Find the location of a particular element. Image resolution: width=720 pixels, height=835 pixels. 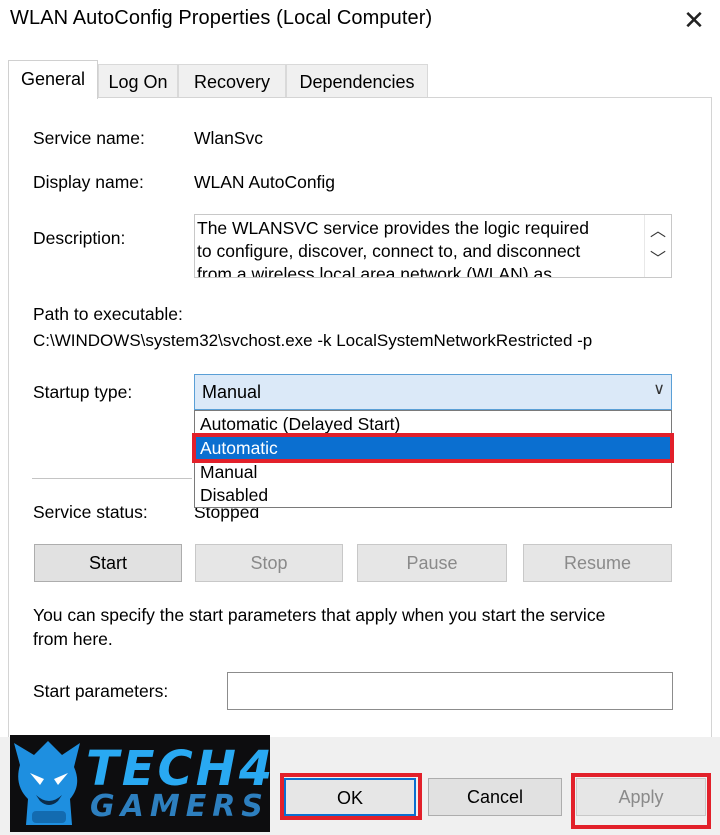

scroll-down-icon: ﹀ is located at coordinates (658, 260).